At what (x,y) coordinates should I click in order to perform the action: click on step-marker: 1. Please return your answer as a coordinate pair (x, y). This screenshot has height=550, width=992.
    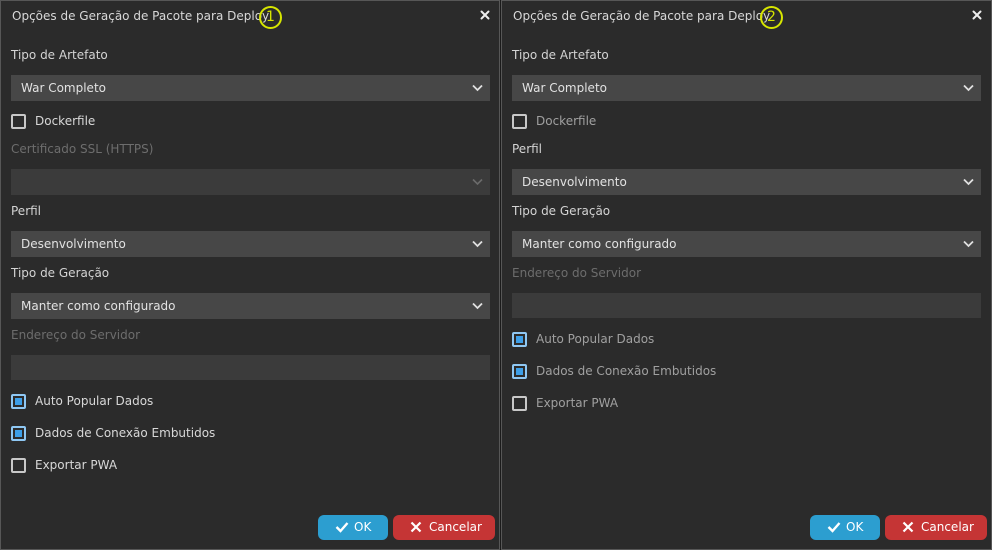
    Looking at the image, I should click on (270, 17).